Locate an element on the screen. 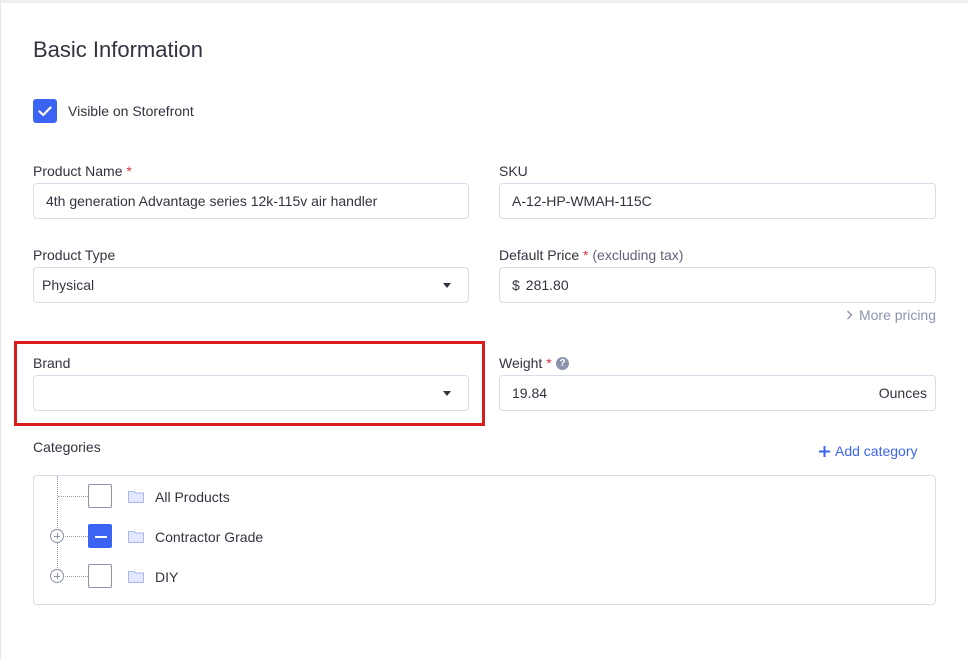  chevron-right-icon is located at coordinates (849, 315).